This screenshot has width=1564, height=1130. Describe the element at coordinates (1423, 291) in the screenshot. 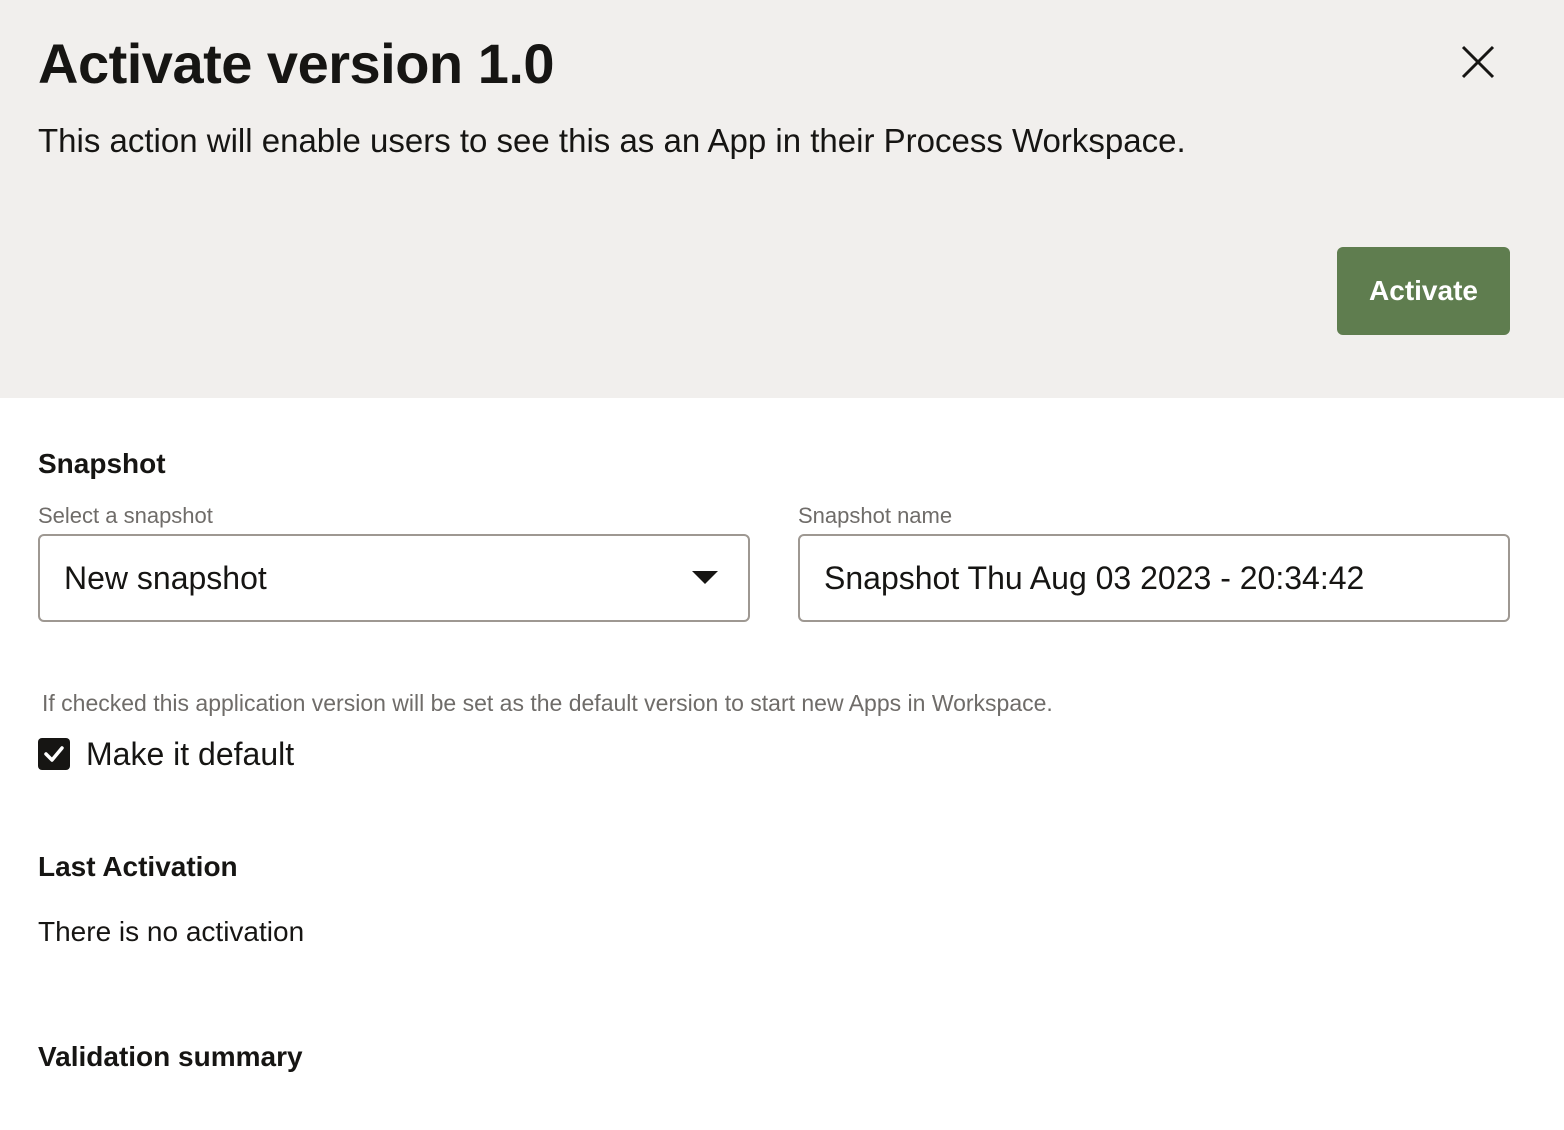

I see `activate-button: Activate` at that location.